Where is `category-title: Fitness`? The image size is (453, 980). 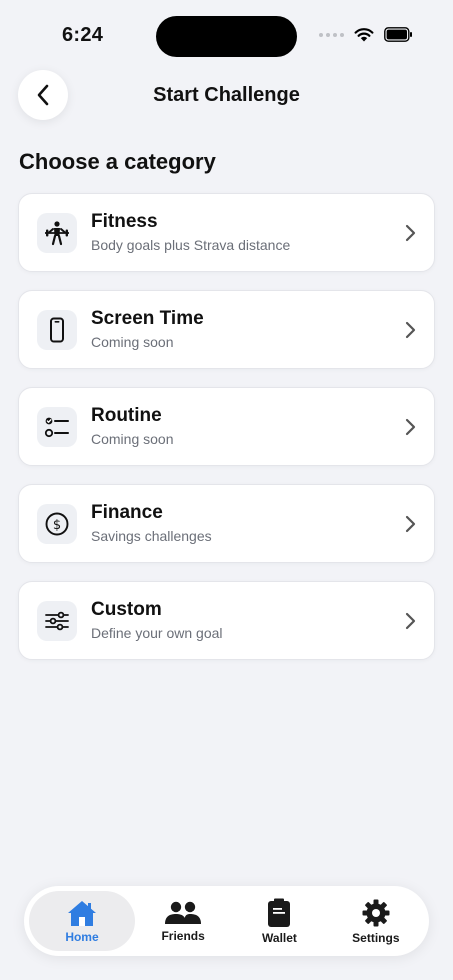
category-title: Fitness is located at coordinates (124, 221).